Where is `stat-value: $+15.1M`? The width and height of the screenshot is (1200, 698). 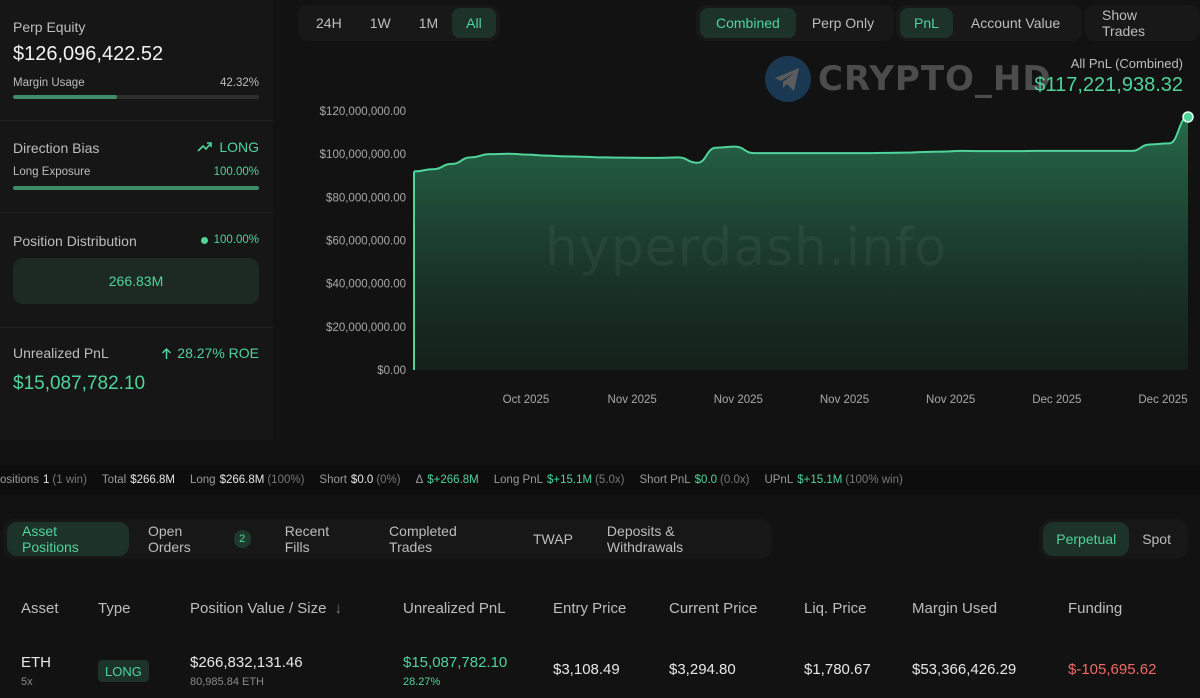 stat-value: $+15.1M is located at coordinates (570, 480).